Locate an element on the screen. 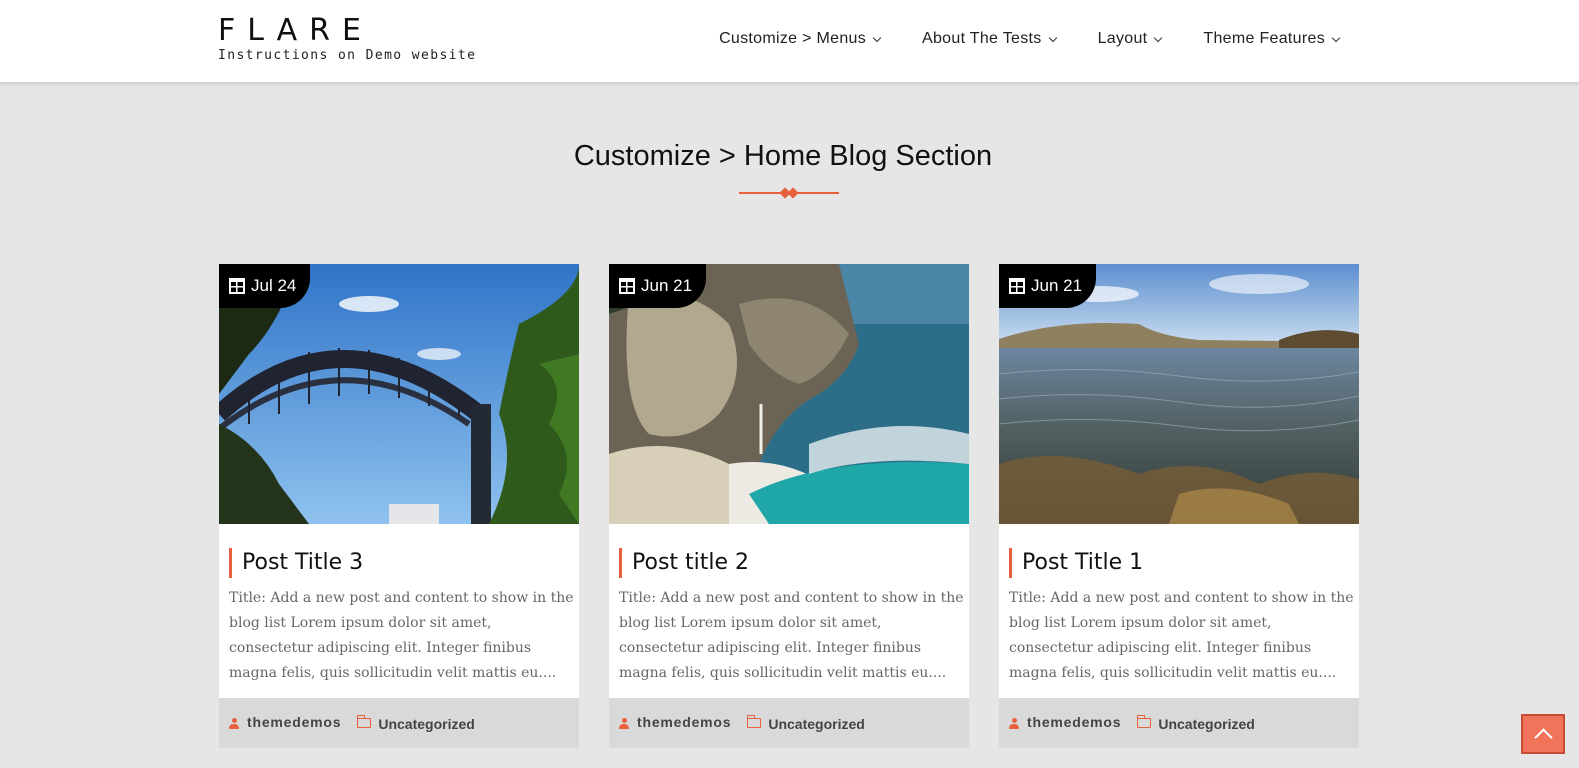 The image size is (1579, 768). nav-item-layout: Layout is located at coordinates (1130, 39).